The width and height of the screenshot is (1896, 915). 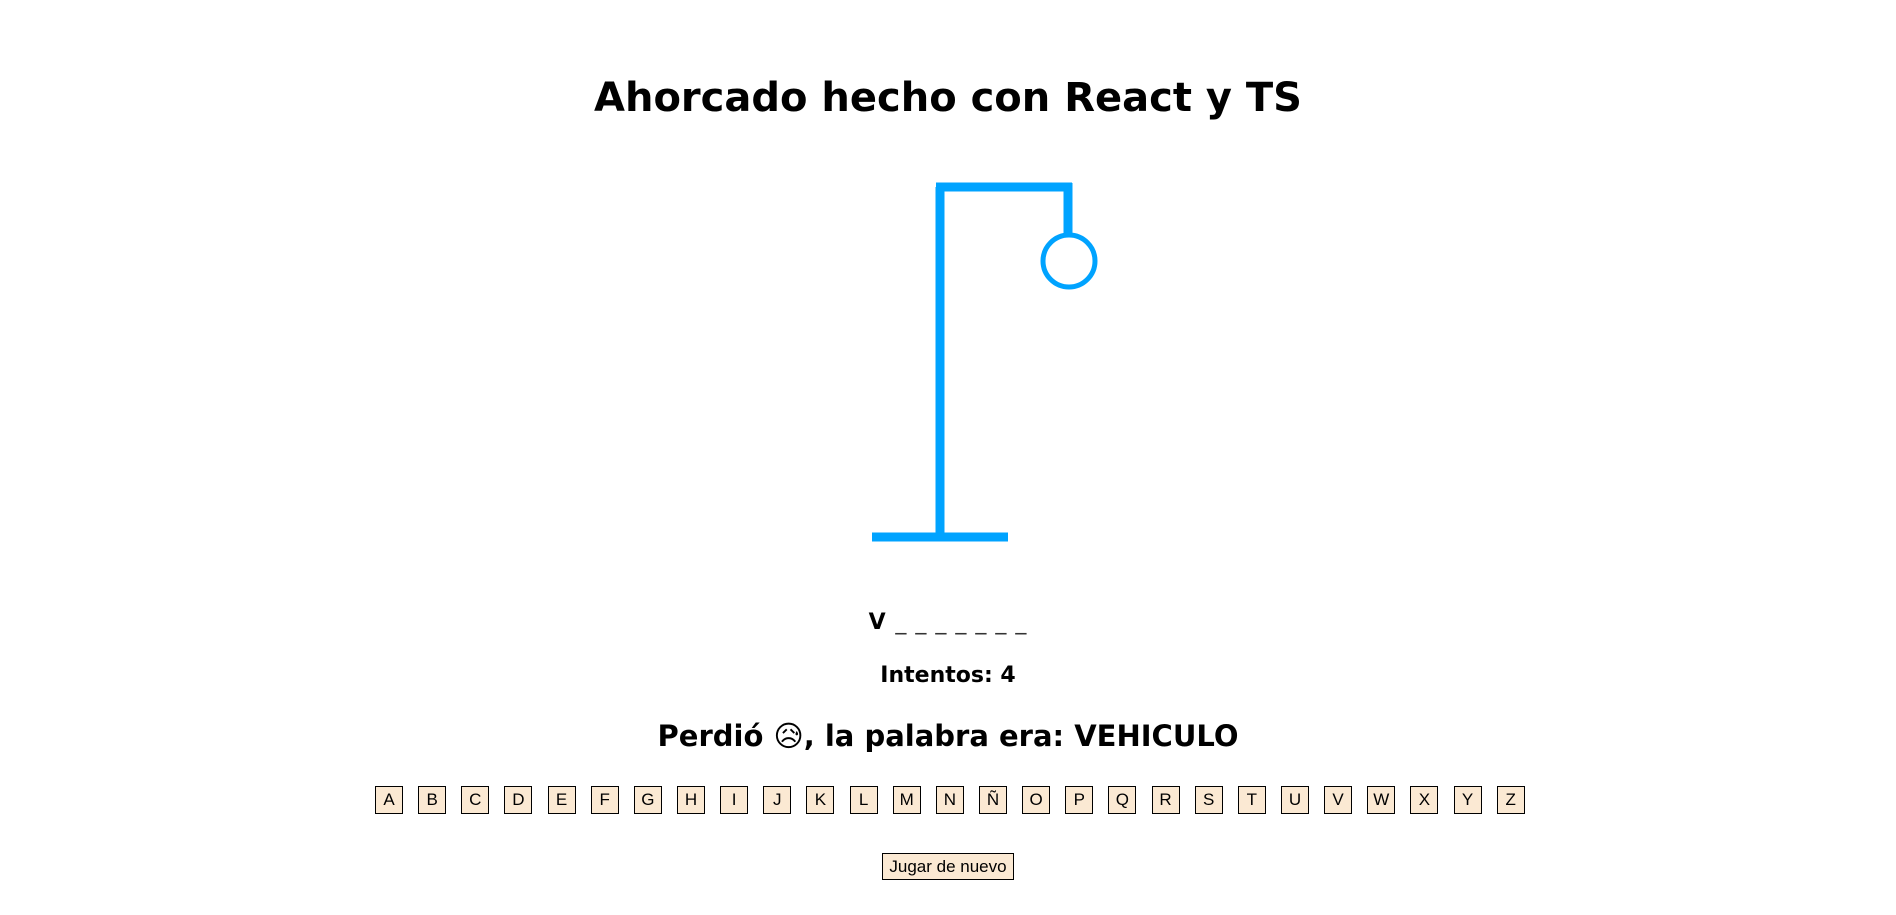 What do you see at coordinates (820, 800) in the screenshot?
I see `letter-key: K` at bounding box center [820, 800].